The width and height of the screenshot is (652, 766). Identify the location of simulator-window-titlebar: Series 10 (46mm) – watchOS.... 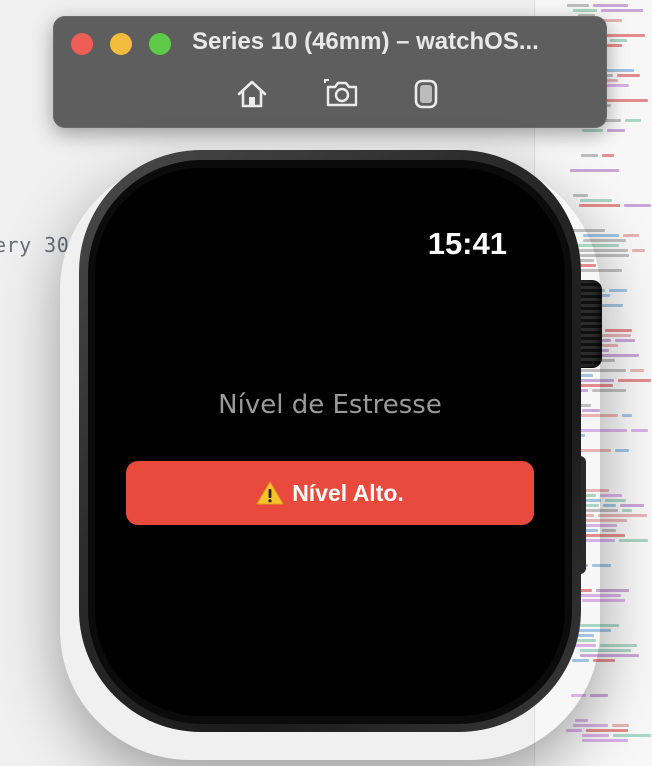
(330, 72).